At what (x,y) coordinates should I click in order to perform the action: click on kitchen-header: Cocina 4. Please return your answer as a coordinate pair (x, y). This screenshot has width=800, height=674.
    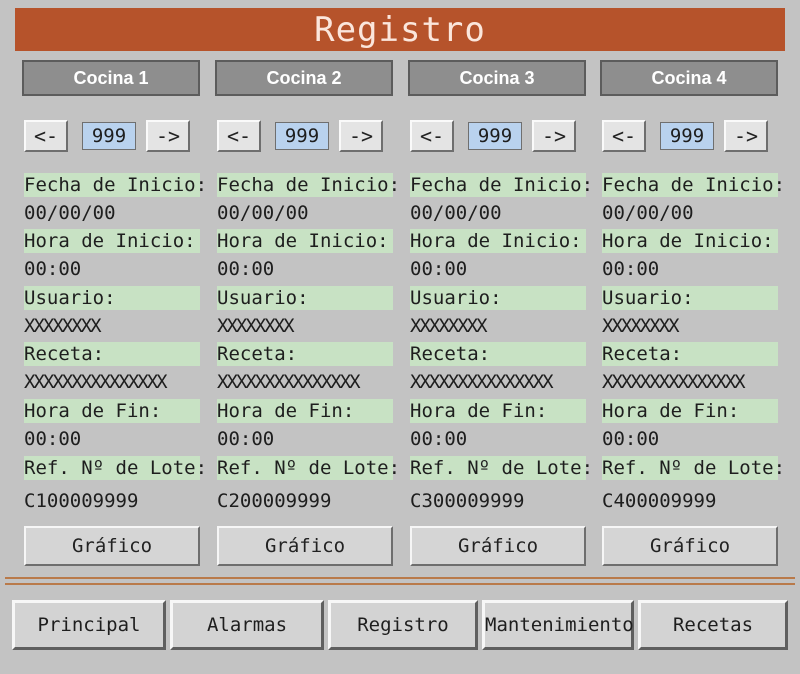
    Looking at the image, I should click on (689, 78).